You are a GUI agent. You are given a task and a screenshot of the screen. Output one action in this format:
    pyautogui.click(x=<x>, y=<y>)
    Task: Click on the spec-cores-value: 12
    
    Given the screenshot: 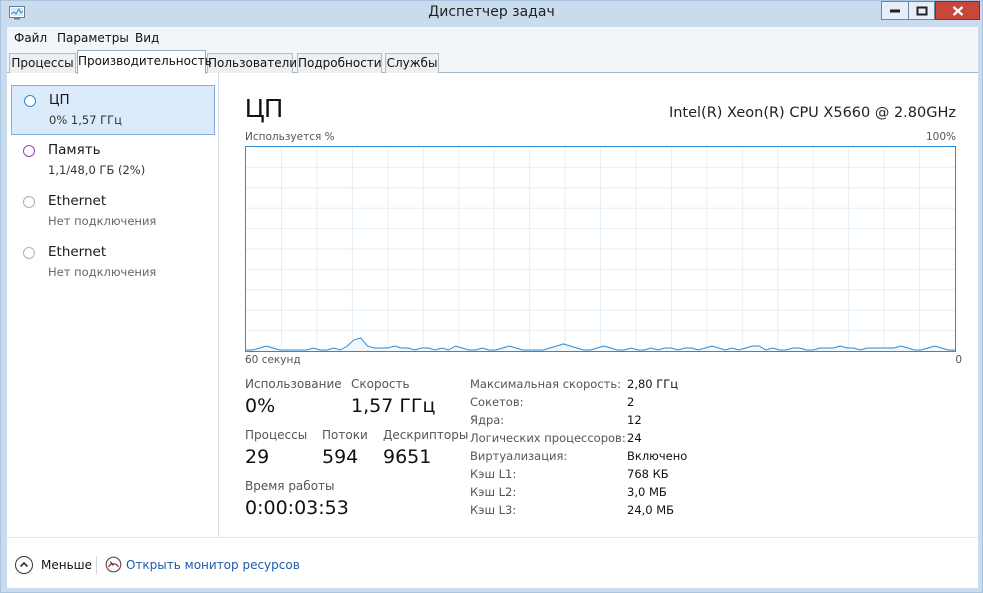 What is the action you would take?
    pyautogui.click(x=634, y=420)
    